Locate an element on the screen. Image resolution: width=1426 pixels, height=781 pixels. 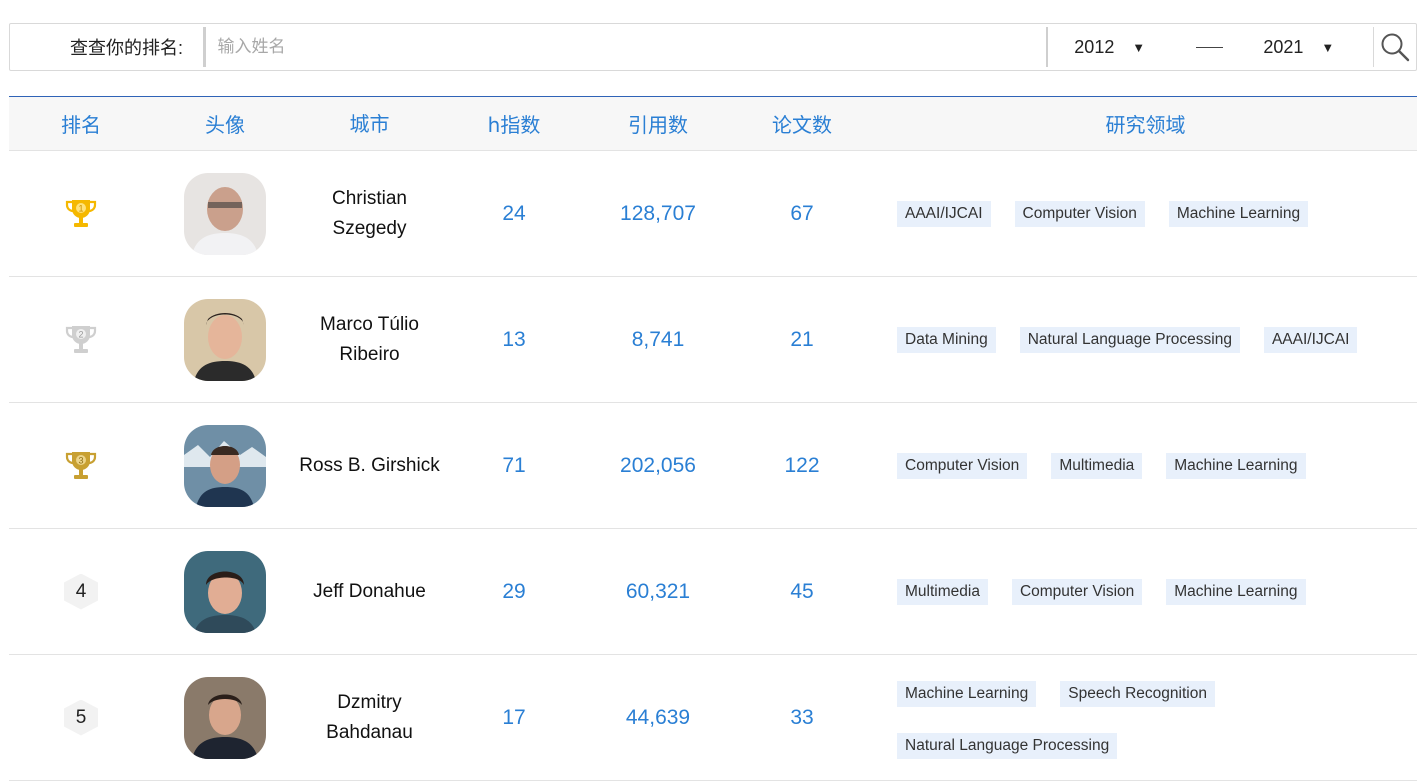
bronze-trophy-icon: 3 is located at coordinates (81, 465).